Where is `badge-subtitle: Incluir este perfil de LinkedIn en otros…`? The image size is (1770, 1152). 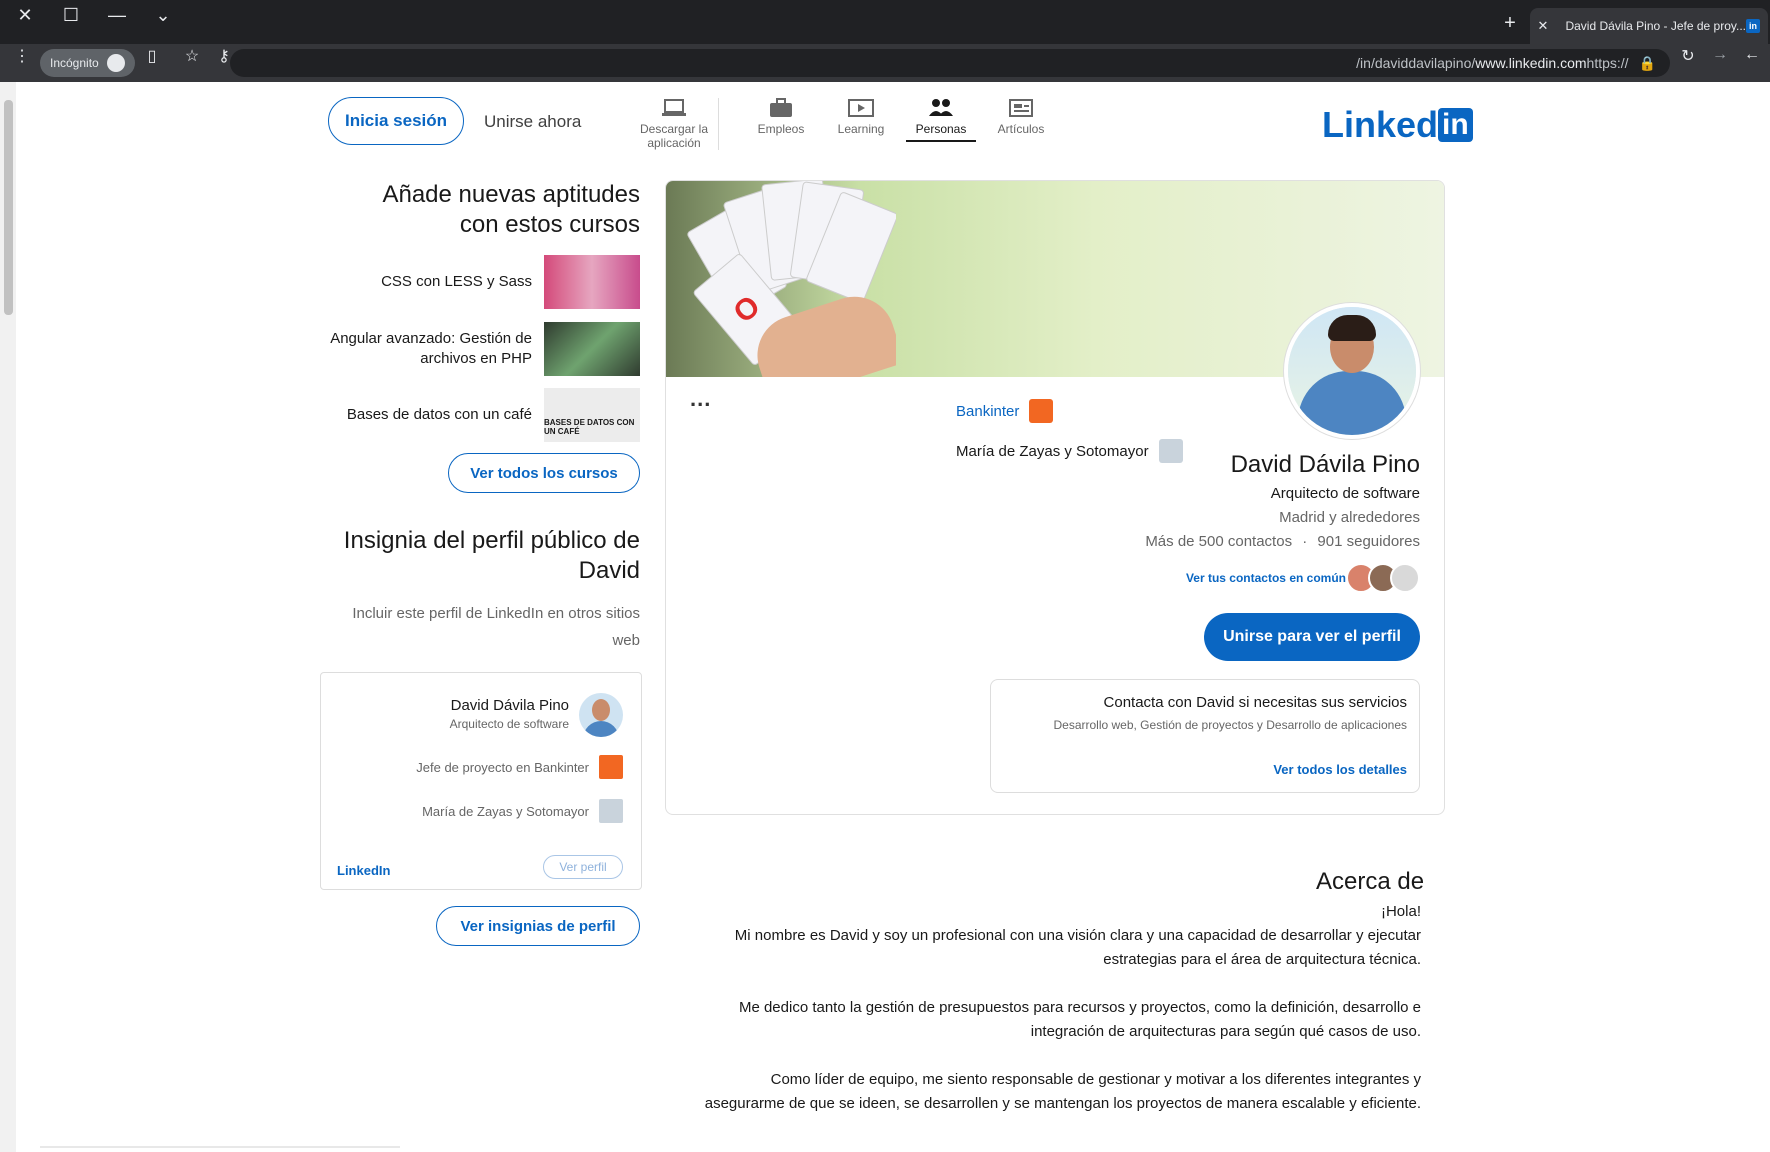
badge-subtitle: Incluir este perfil de LinkedIn en otros… is located at coordinates (496, 627).